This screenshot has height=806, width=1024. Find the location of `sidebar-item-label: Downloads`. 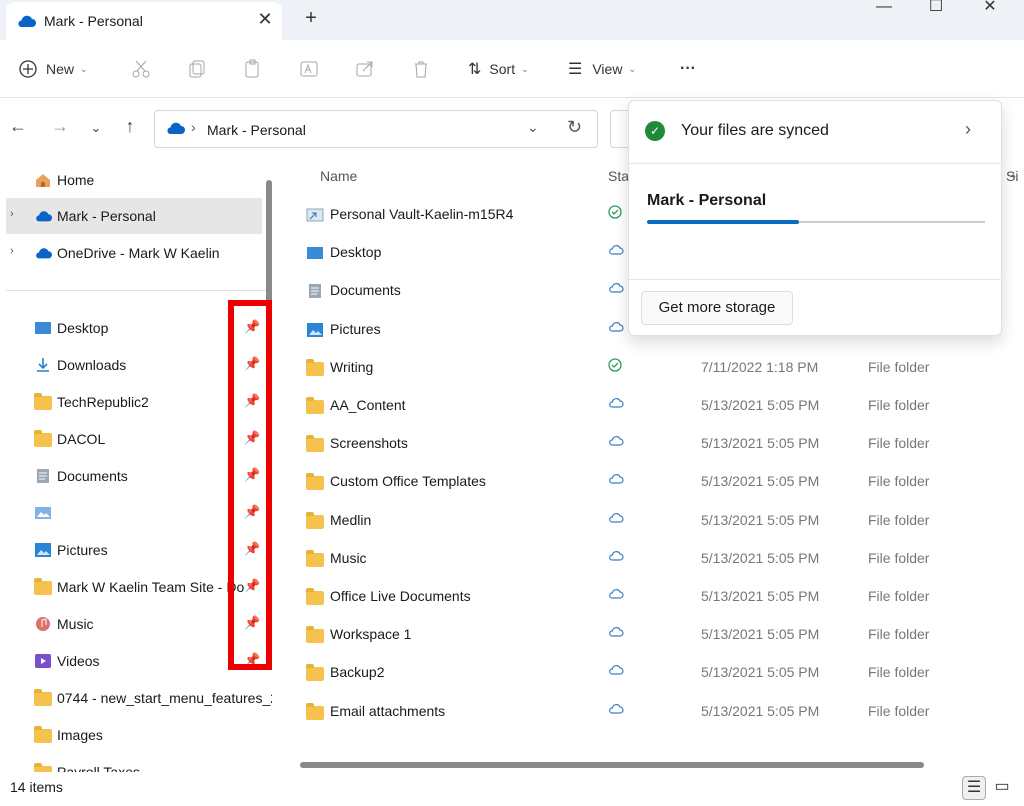

sidebar-item-label: Downloads is located at coordinates (92, 365).